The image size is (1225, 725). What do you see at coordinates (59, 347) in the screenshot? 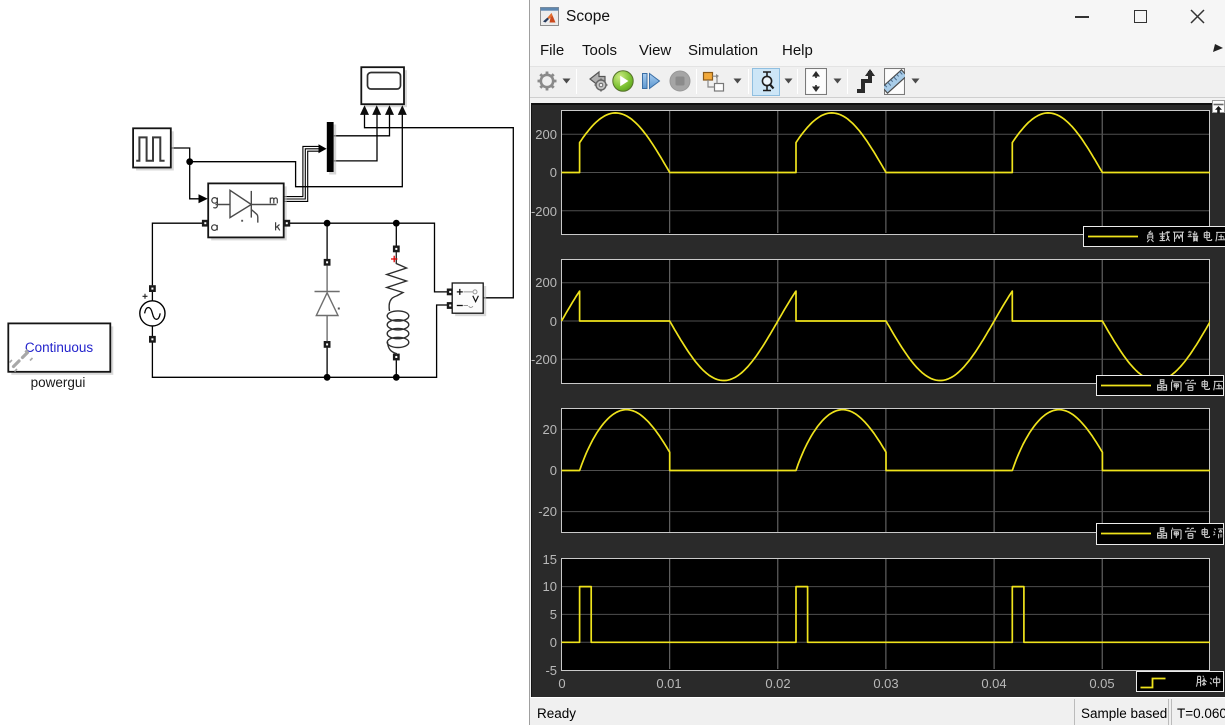
I see `svg-text: Continuous` at bounding box center [59, 347].